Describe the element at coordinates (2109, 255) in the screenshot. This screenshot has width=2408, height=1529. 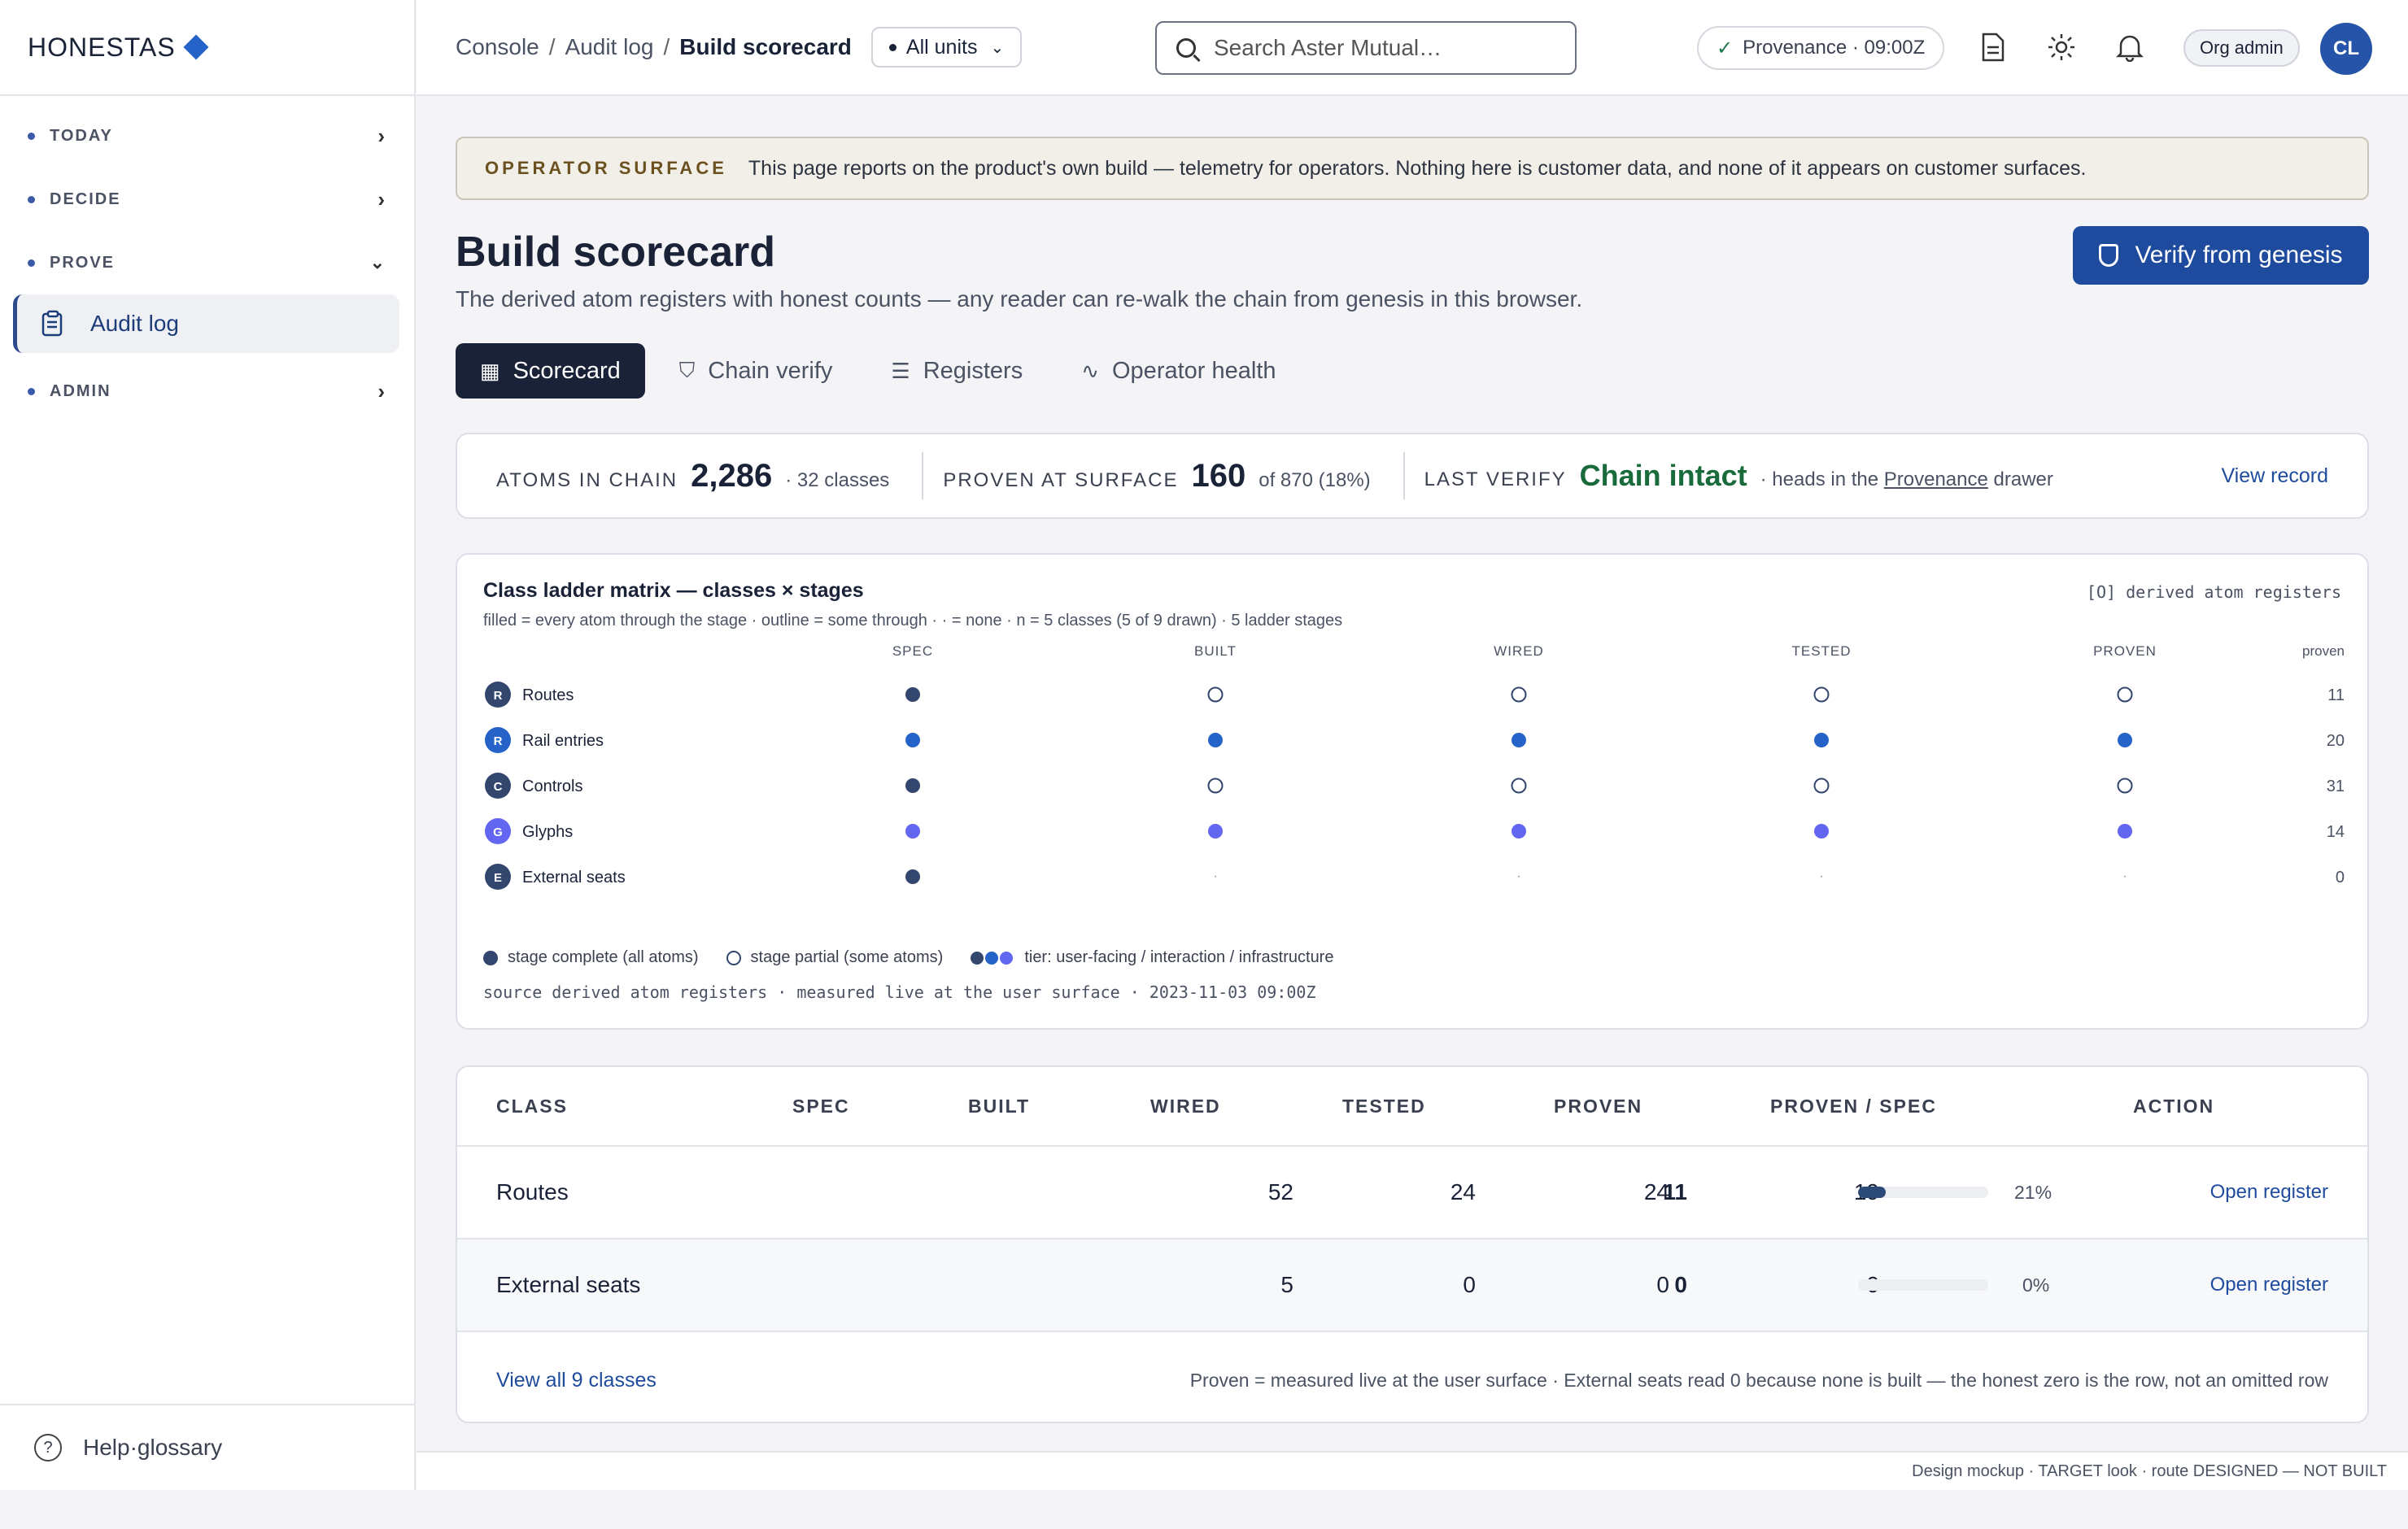
I see `shield-icon` at that location.